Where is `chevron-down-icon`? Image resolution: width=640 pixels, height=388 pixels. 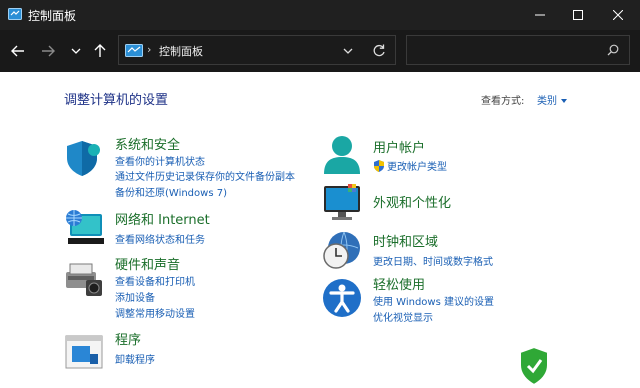 chevron-down-icon is located at coordinates (76, 51).